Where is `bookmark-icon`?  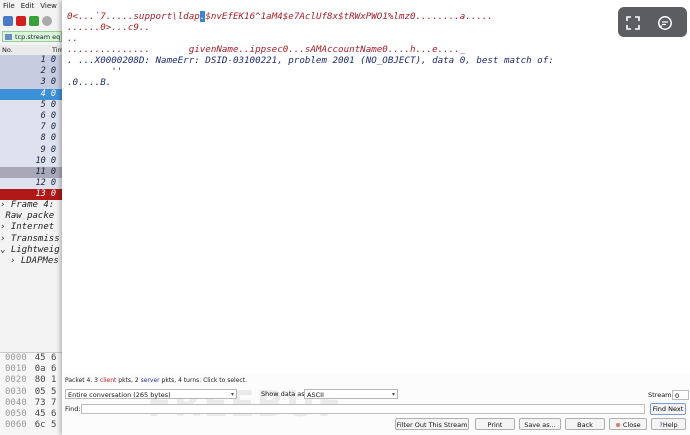 bookmark-icon is located at coordinates (8, 37).